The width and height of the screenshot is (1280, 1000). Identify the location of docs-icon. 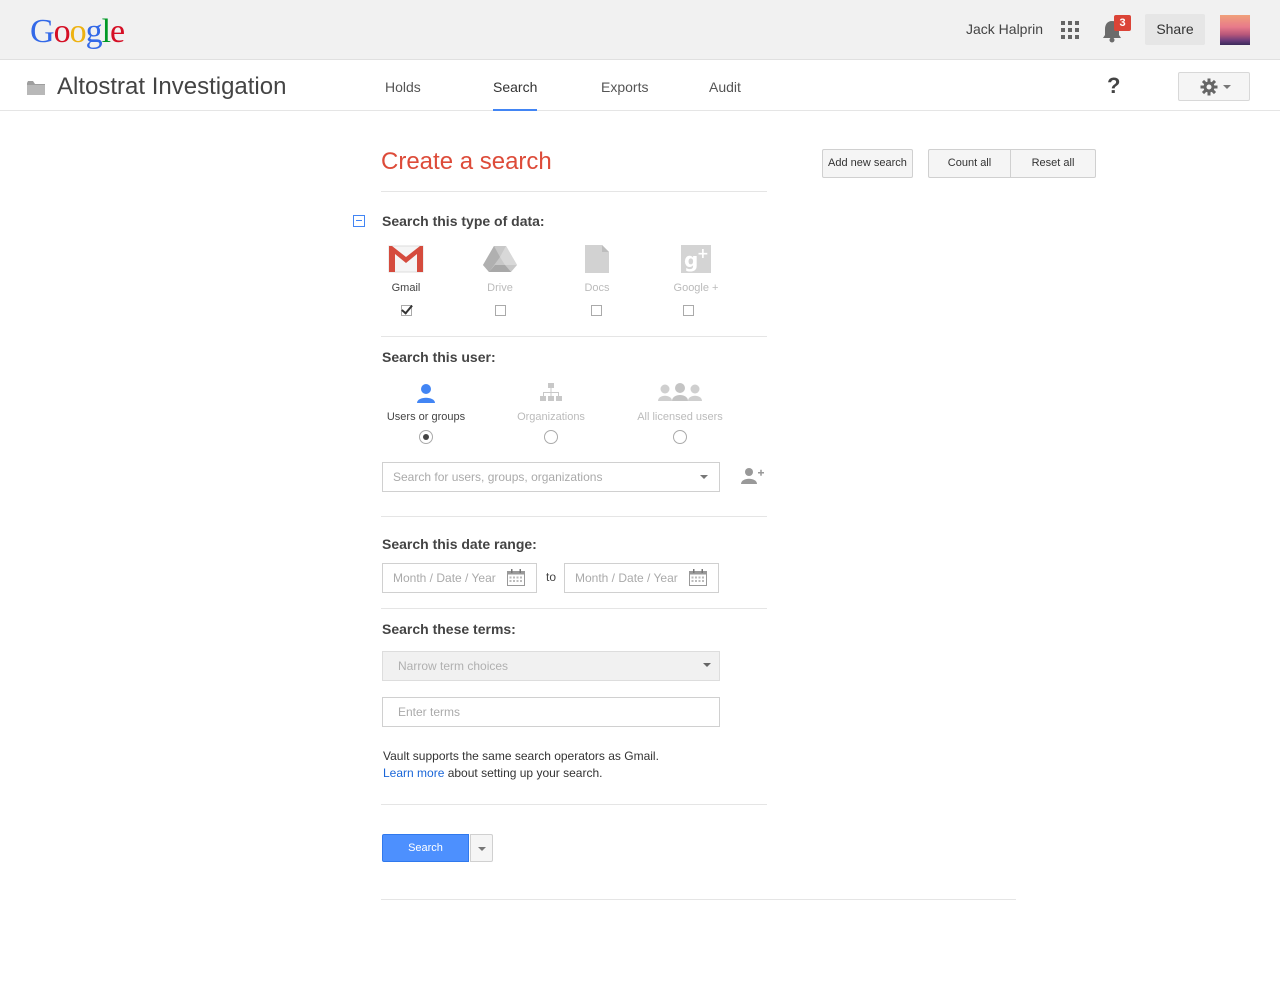
(597, 259).